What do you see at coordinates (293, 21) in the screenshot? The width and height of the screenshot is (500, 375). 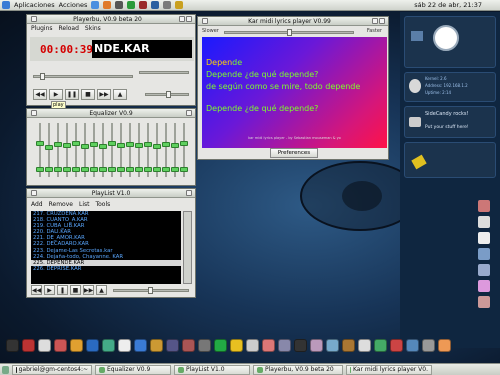 I see `karaoke-titlebar: Kar midi lyrics player V0.99` at bounding box center [293, 21].